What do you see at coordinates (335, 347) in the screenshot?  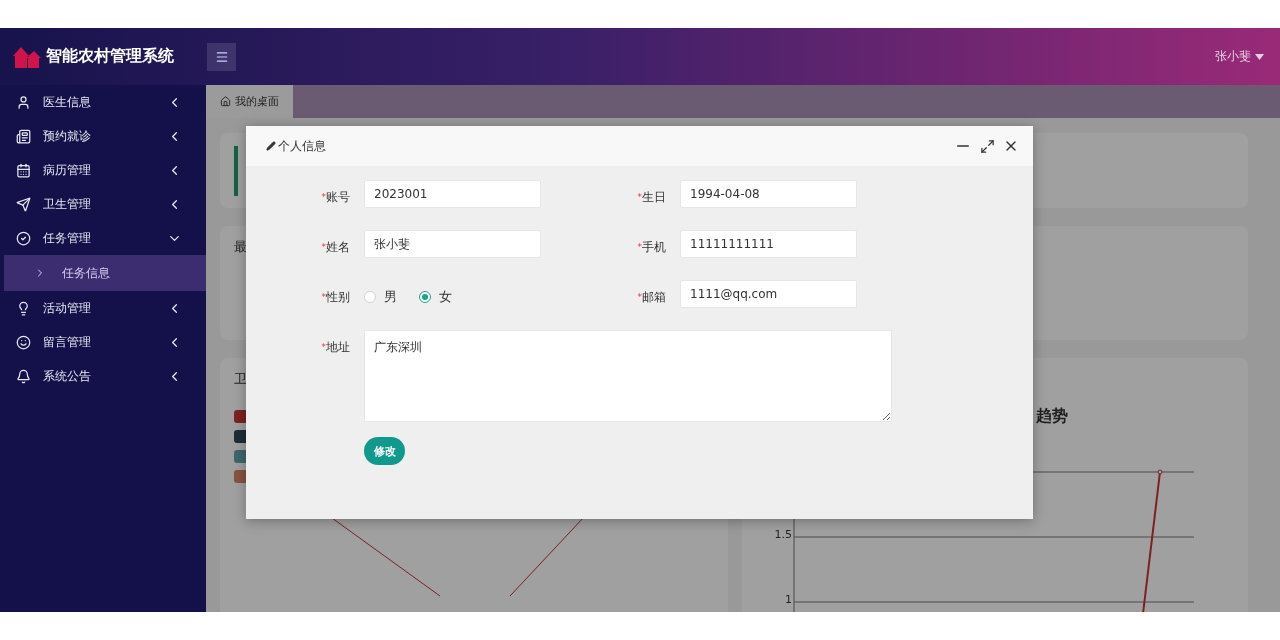 I see `field-label: *地址` at bounding box center [335, 347].